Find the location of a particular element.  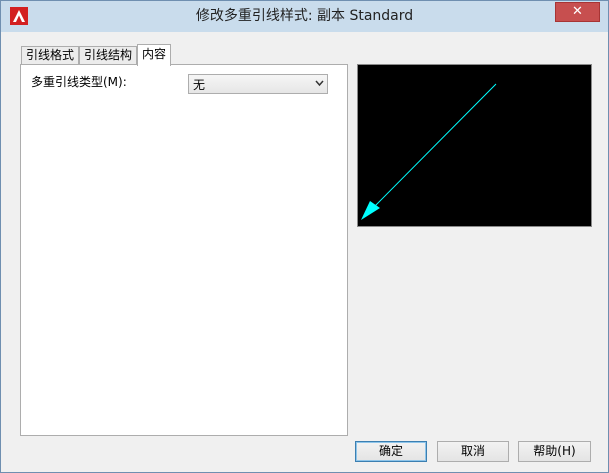

tab-leader-format: 引线格式 is located at coordinates (50, 55).